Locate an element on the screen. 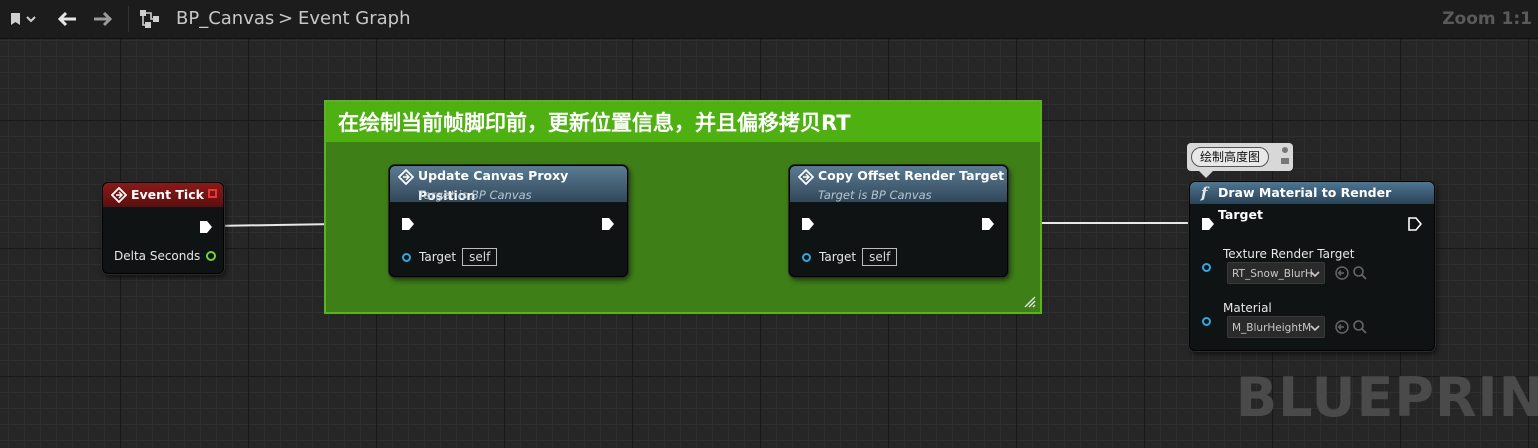 Image resolution: width=1538 pixels, height=448 pixels. node-comment-text: 绘制高度图 is located at coordinates (1230, 157).